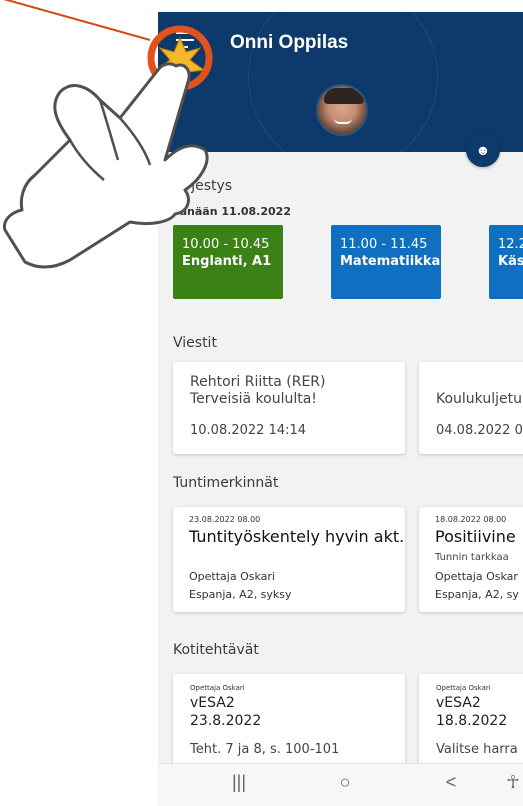  Describe the element at coordinates (289, 42) in the screenshot. I see `student-name: Onni Oppilas` at that location.